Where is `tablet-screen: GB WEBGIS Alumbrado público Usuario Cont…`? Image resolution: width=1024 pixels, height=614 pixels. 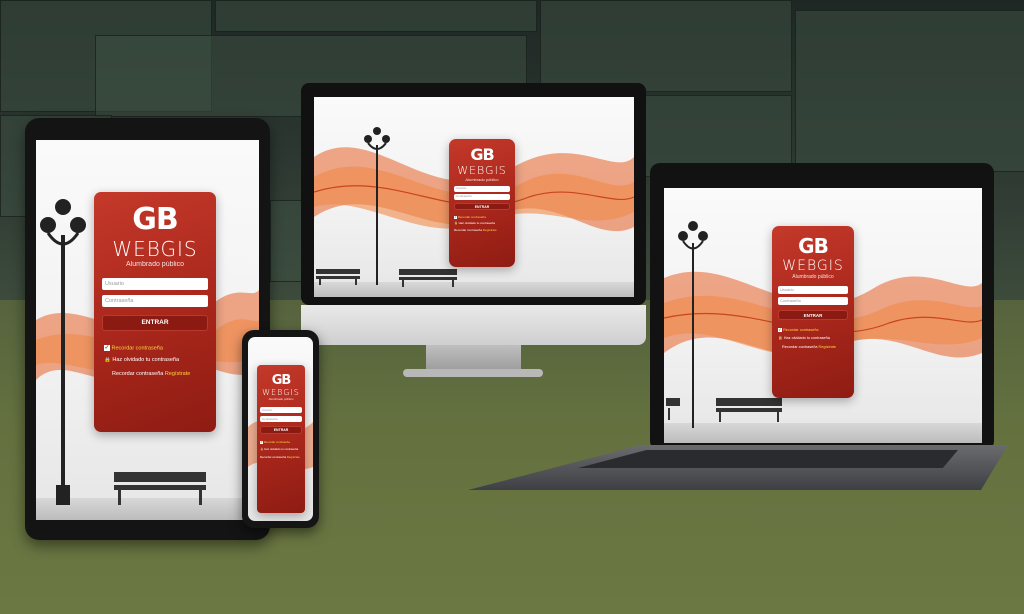 tablet-screen: GB WEBGIS Alumbrado público Usuario Cont… is located at coordinates (147, 330).